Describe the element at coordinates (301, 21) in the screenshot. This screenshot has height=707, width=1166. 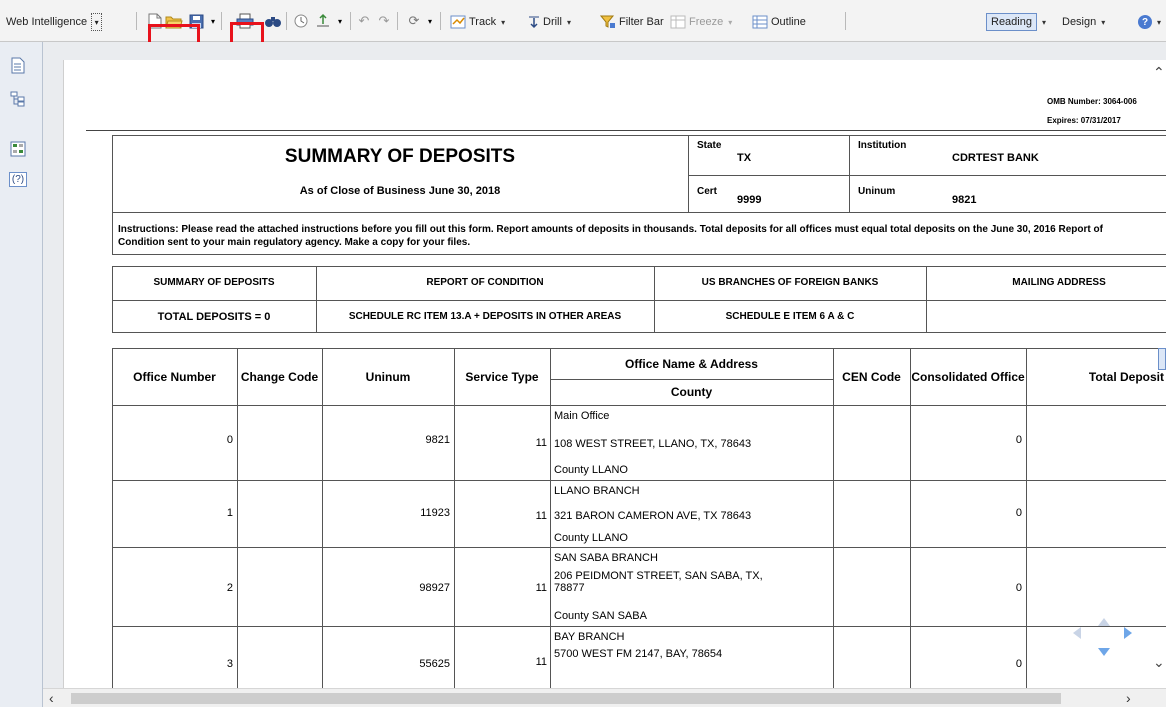
I see `history-icon` at that location.